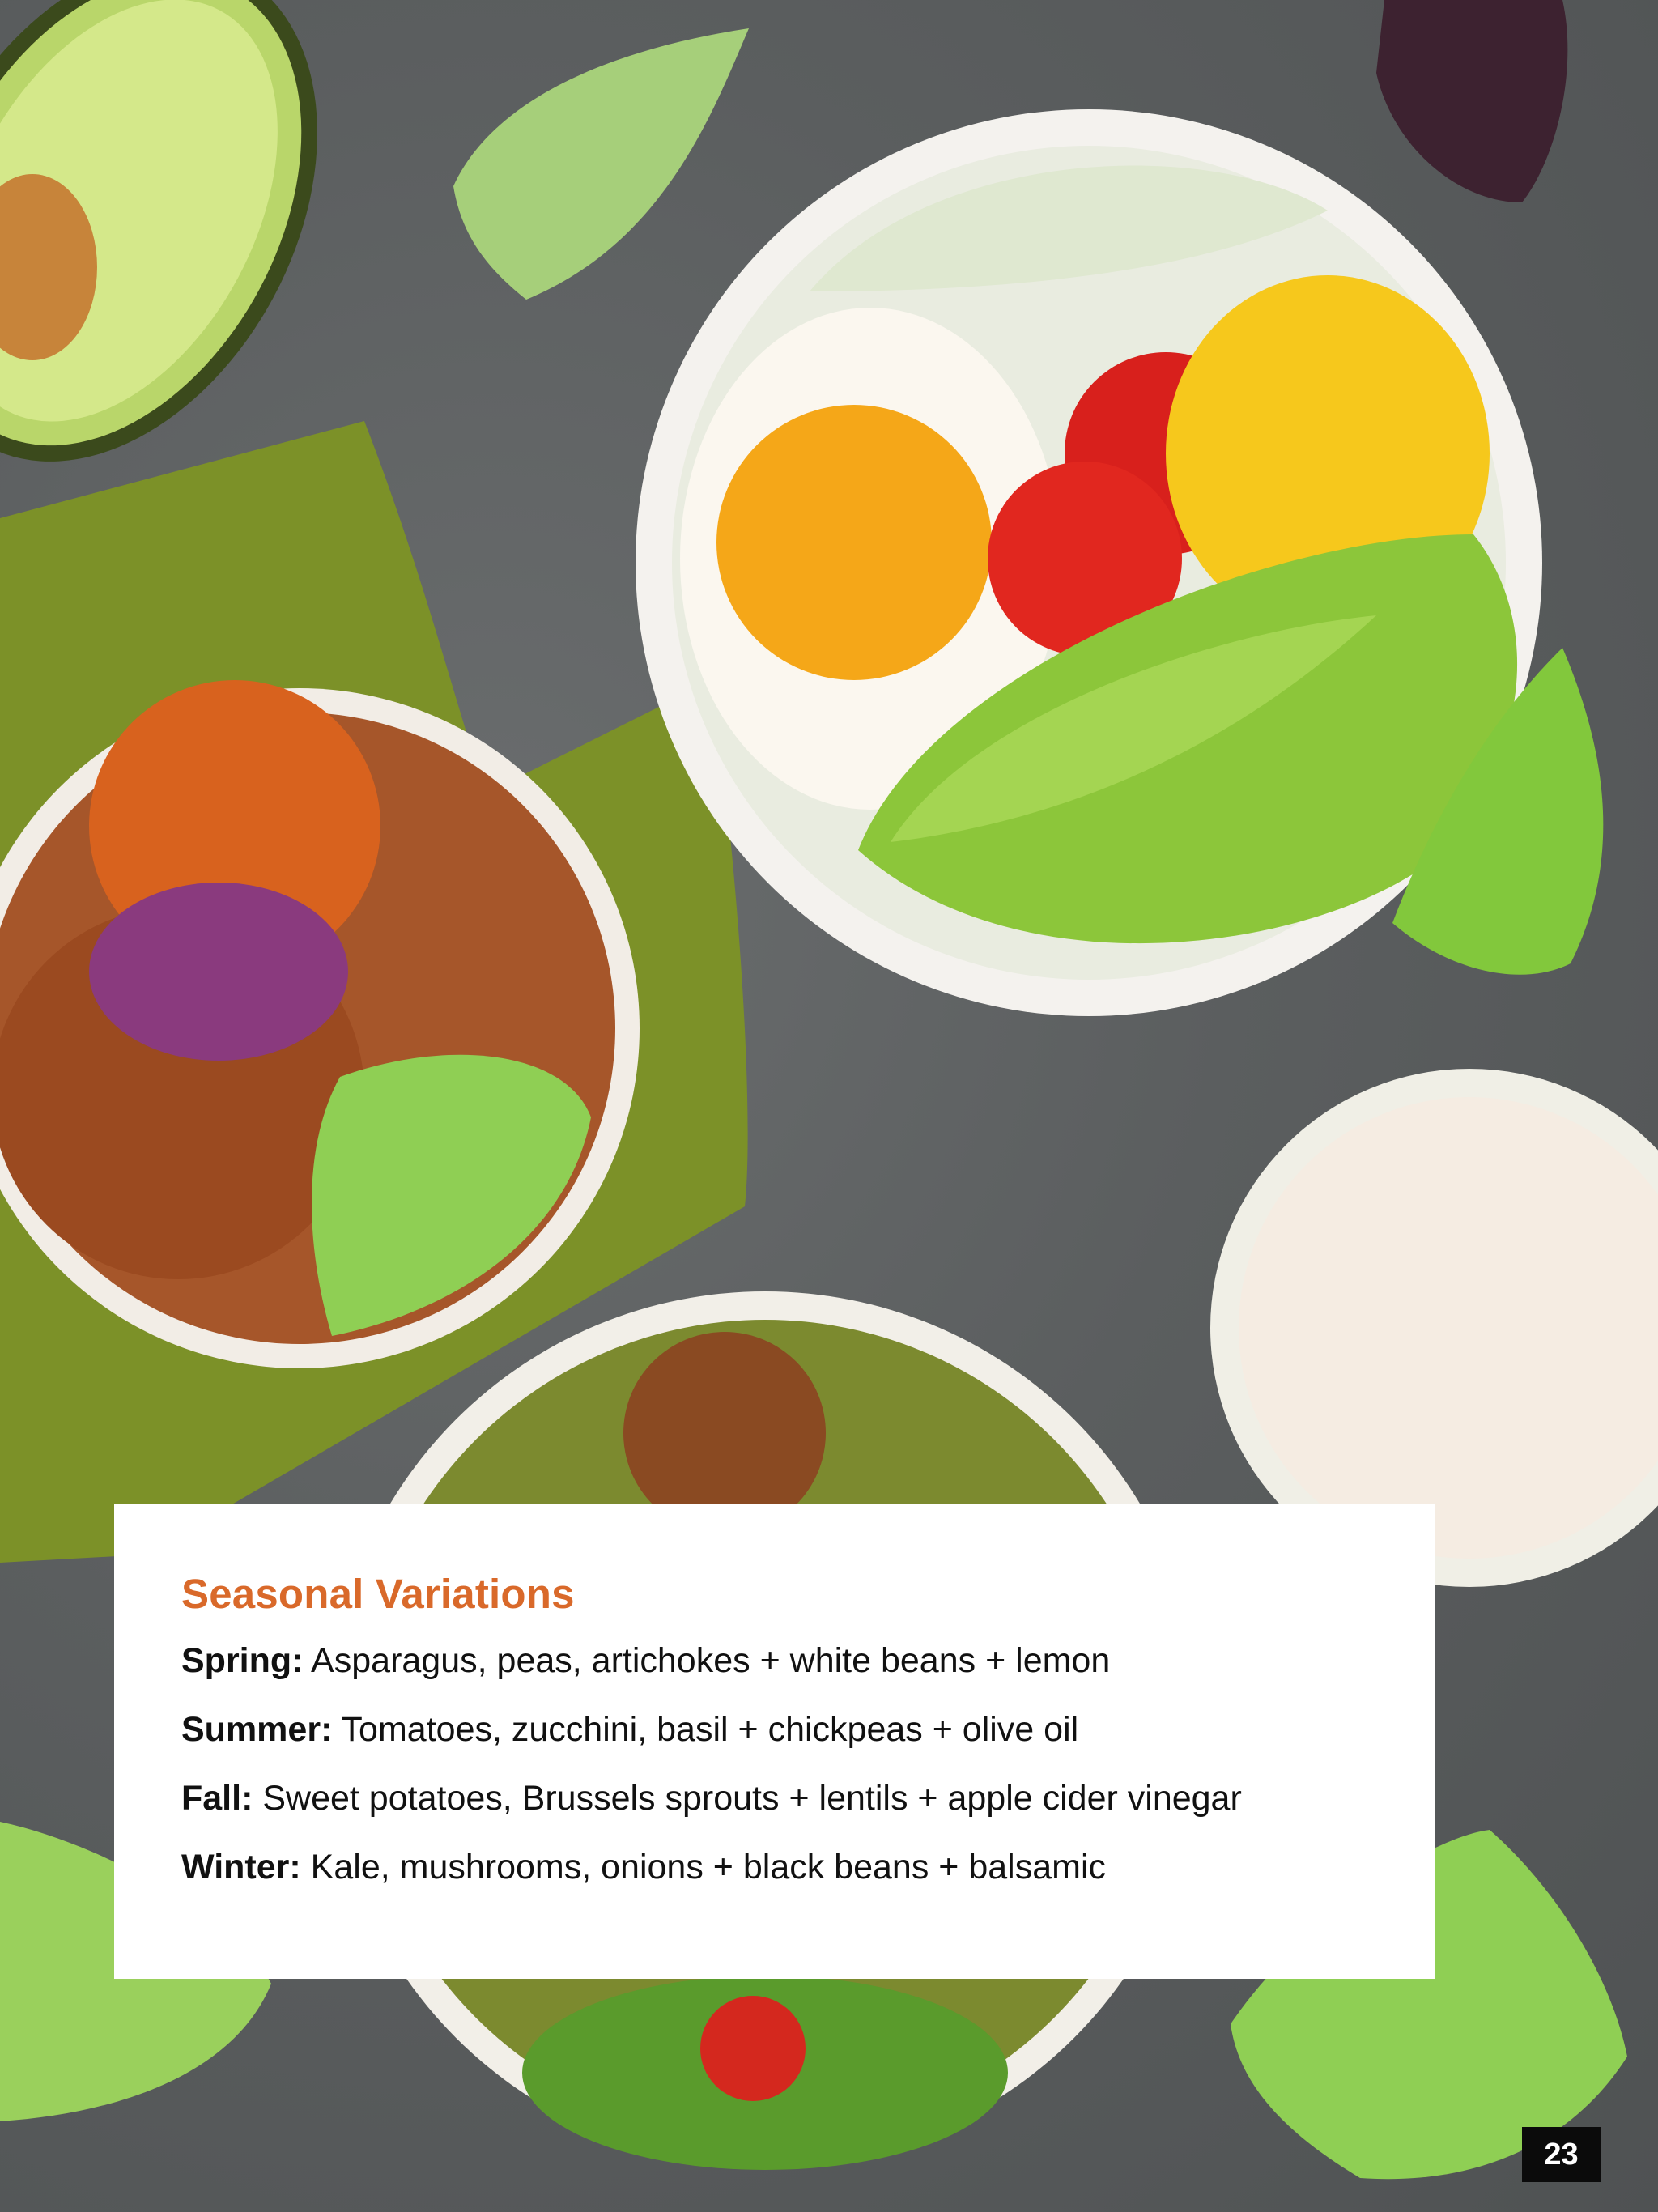  What do you see at coordinates (601, 164) in the screenshot?
I see `lettuce-leaf-top` at bounding box center [601, 164].